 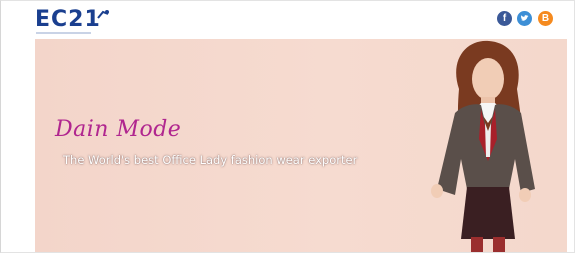 I want to click on twitter-button, so click(x=524, y=18).